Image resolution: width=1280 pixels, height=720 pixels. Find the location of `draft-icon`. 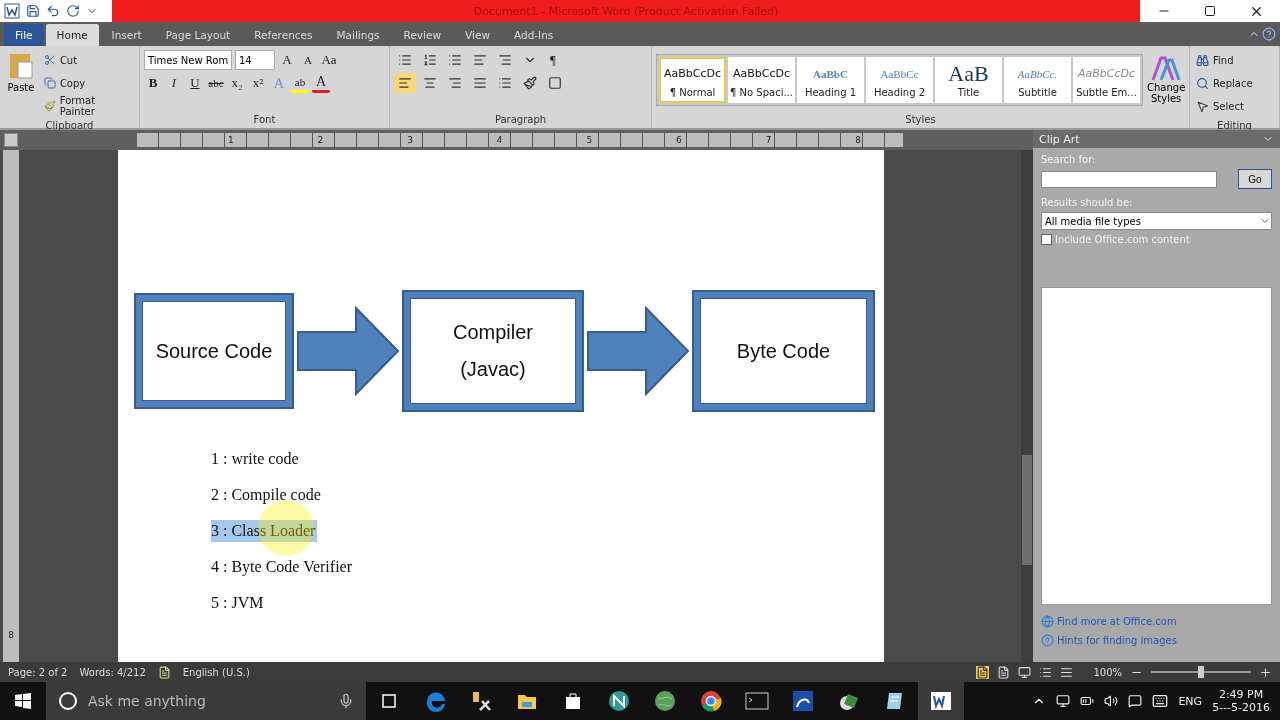

draft-icon is located at coordinates (1067, 672).